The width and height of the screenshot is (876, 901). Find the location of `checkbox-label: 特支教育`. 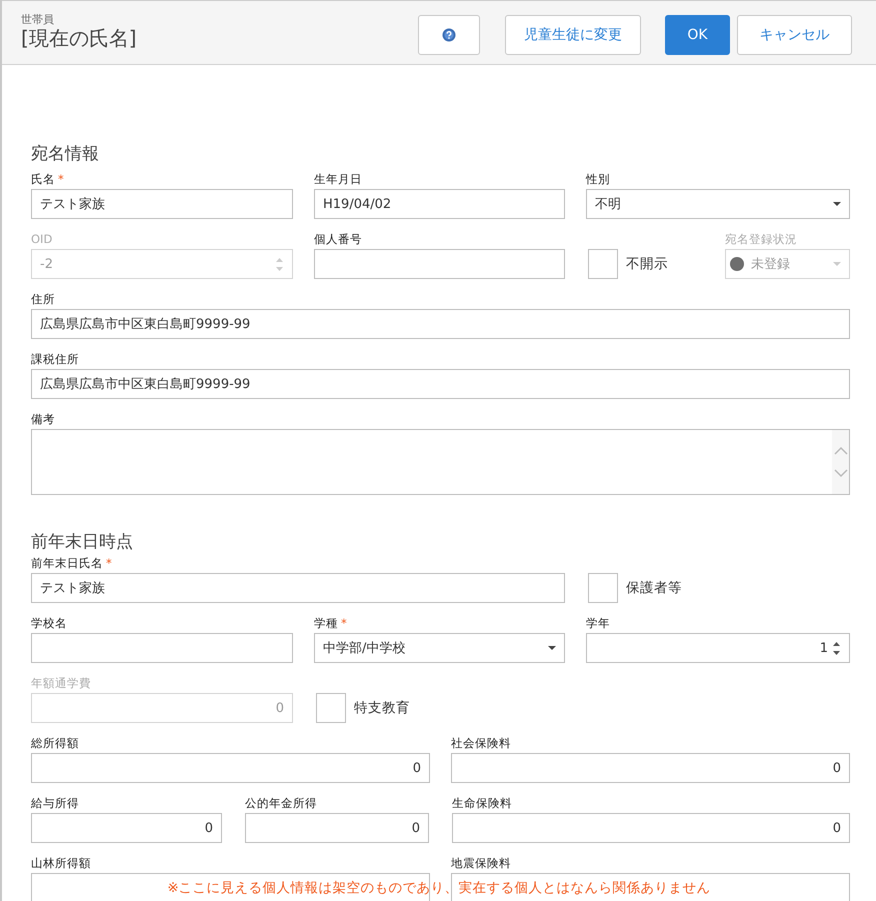

checkbox-label: 特支教育 is located at coordinates (382, 708).